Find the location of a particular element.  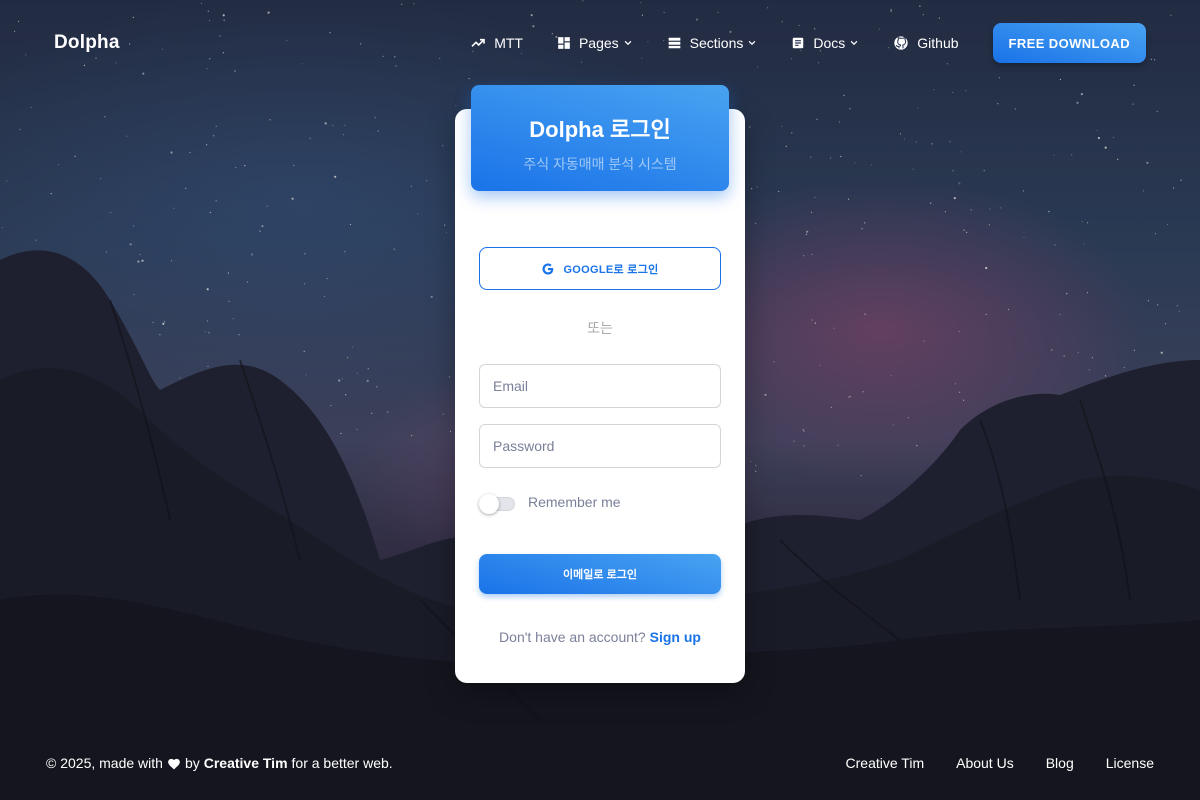

google-icon is located at coordinates (548, 268).